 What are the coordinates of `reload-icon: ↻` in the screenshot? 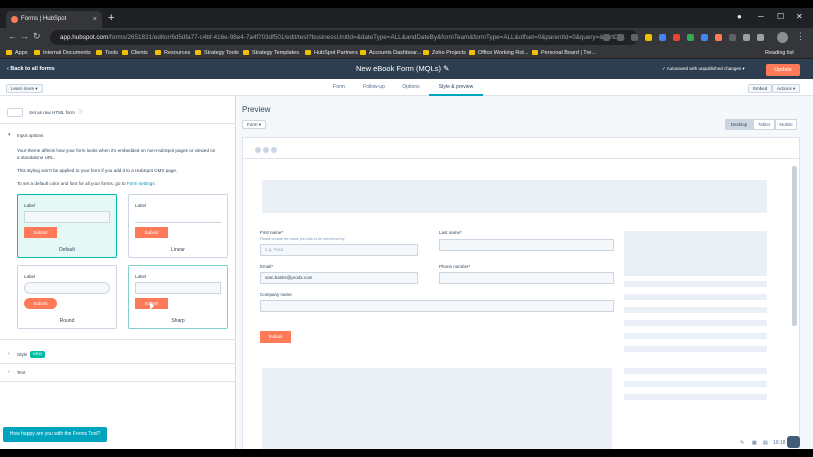 It's located at (37, 36).